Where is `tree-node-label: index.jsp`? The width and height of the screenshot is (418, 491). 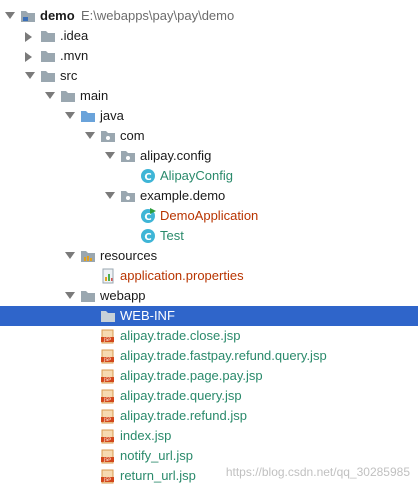 tree-node-label: index.jsp is located at coordinates (146, 435).